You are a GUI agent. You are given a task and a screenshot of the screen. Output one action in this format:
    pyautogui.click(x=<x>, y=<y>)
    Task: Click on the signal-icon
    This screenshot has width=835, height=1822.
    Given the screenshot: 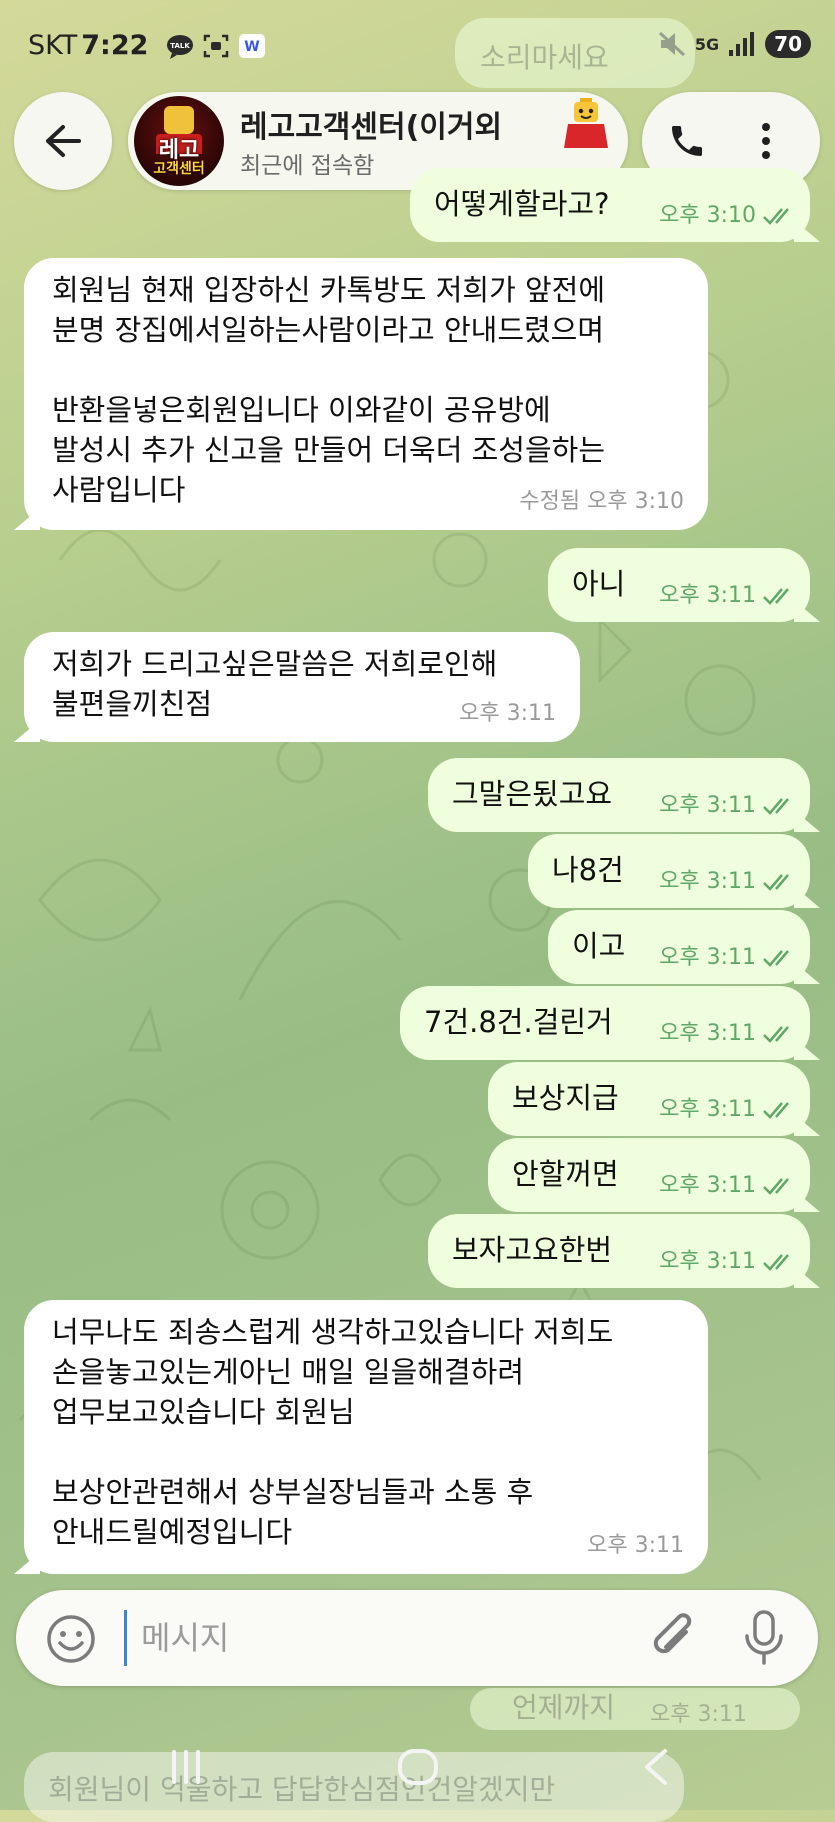 What is the action you would take?
    pyautogui.click(x=742, y=44)
    